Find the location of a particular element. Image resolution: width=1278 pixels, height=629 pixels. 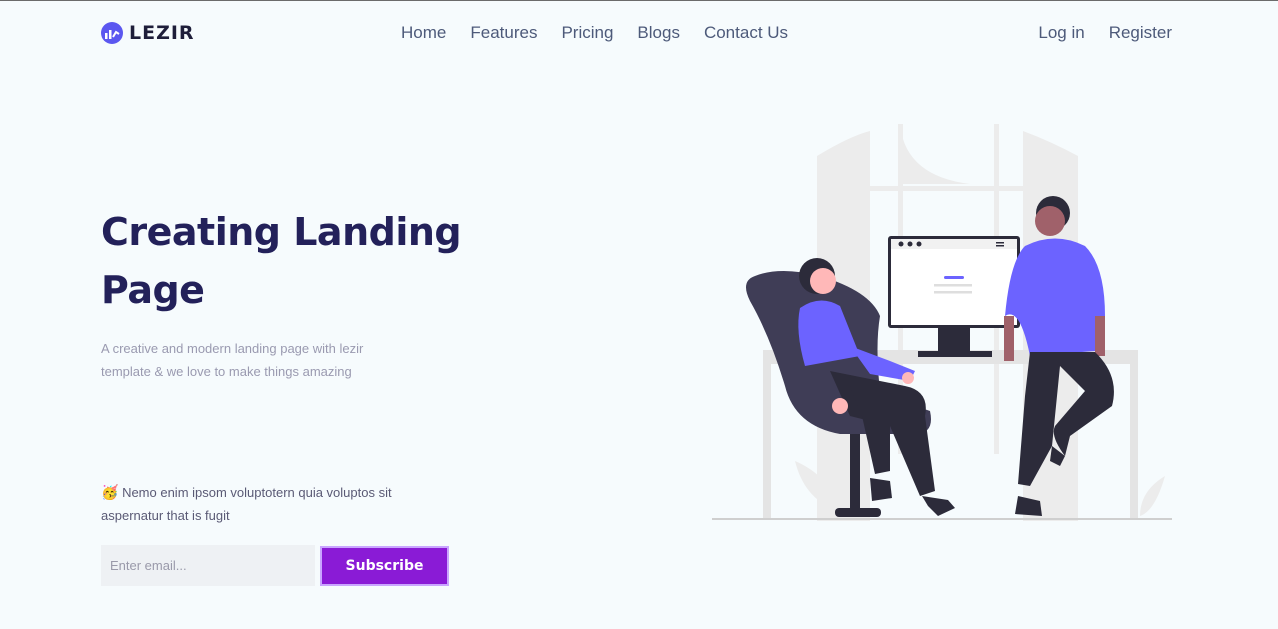

hero-title: Creating Landing Page is located at coordinates (281, 261).